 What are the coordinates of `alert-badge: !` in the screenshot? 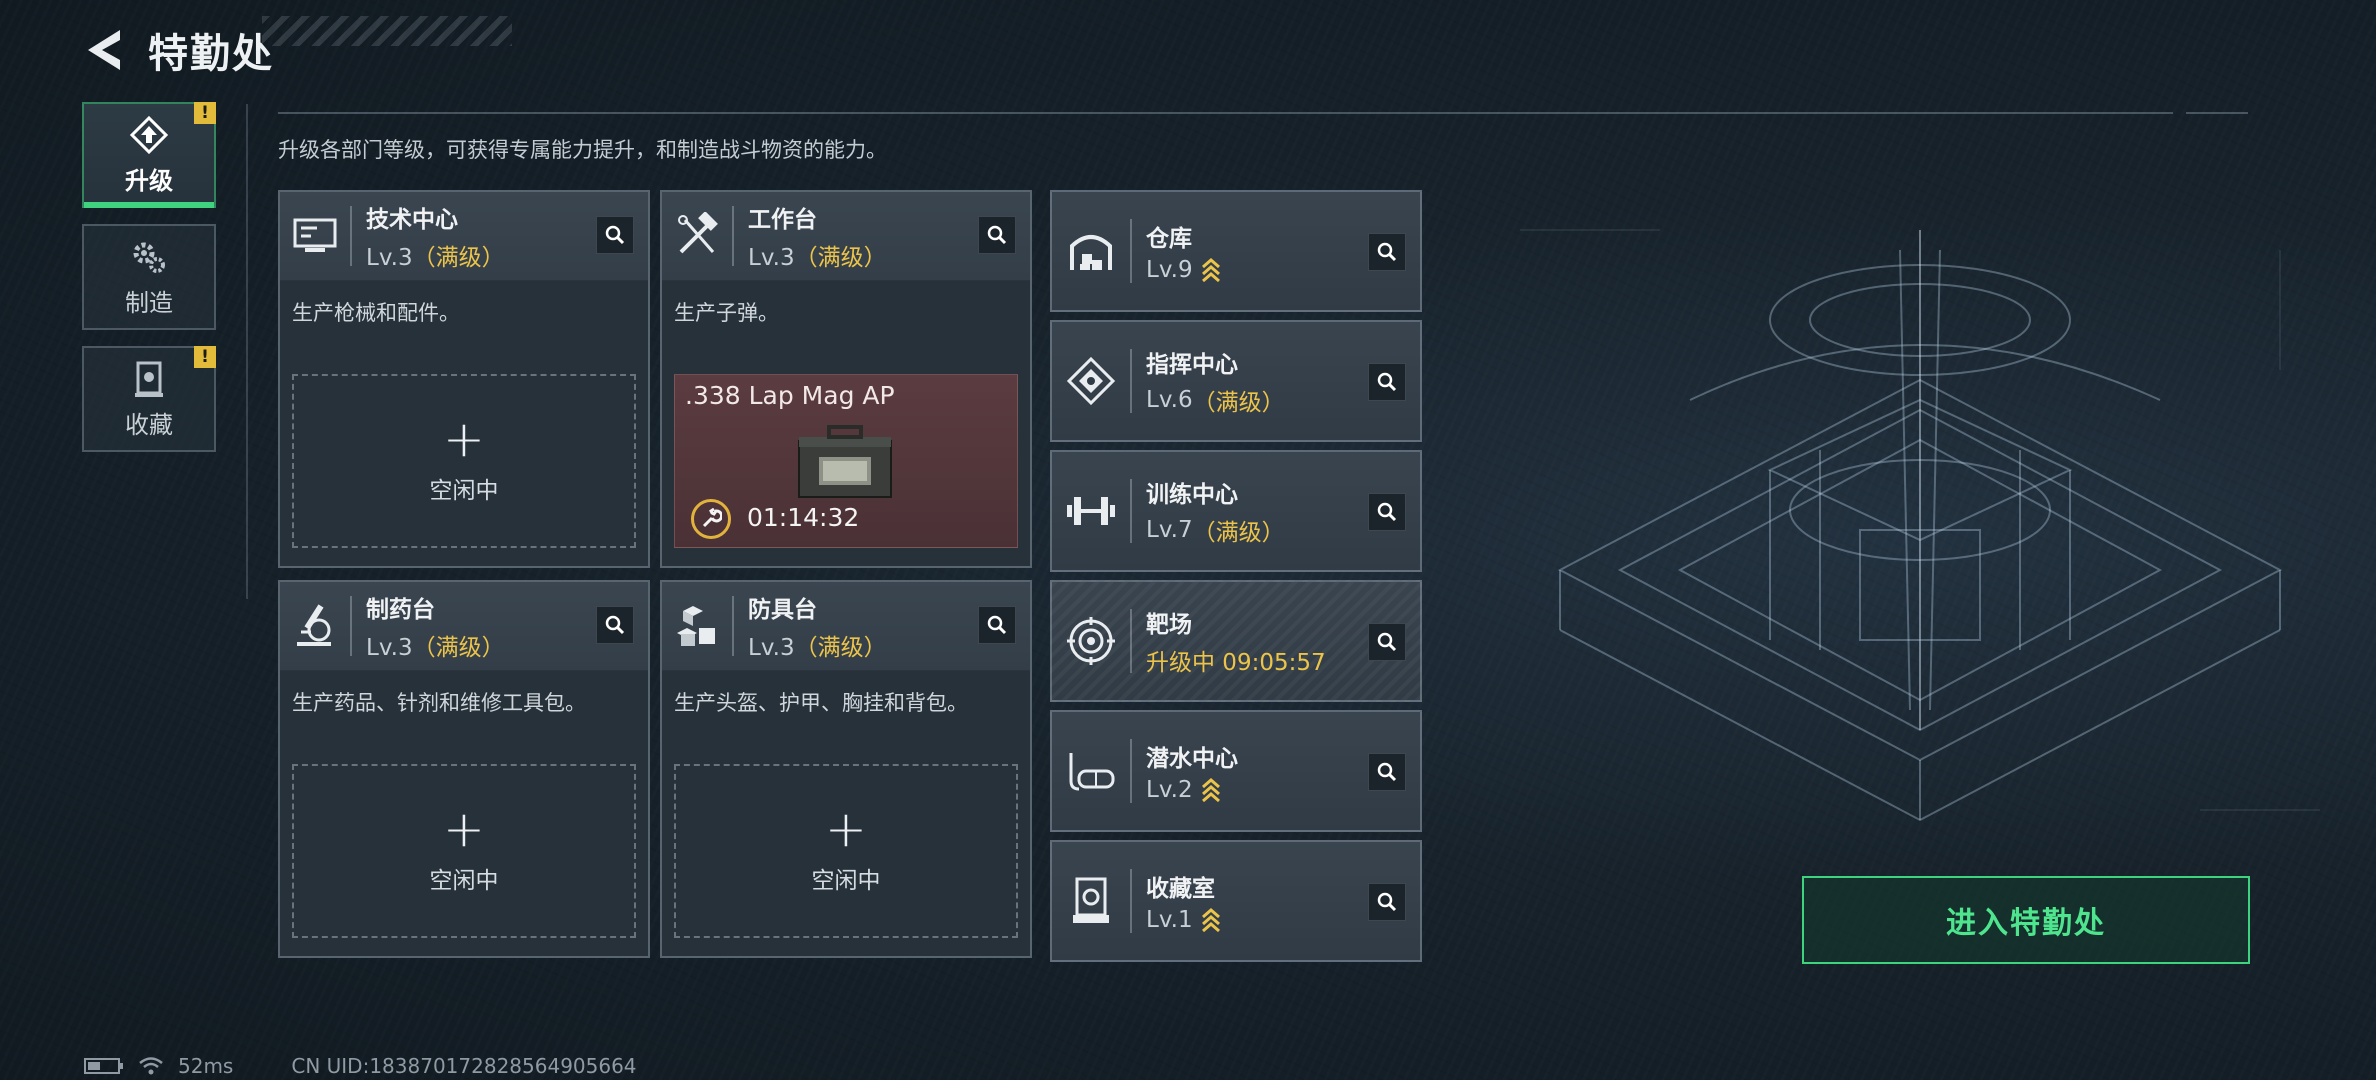 It's located at (205, 113).